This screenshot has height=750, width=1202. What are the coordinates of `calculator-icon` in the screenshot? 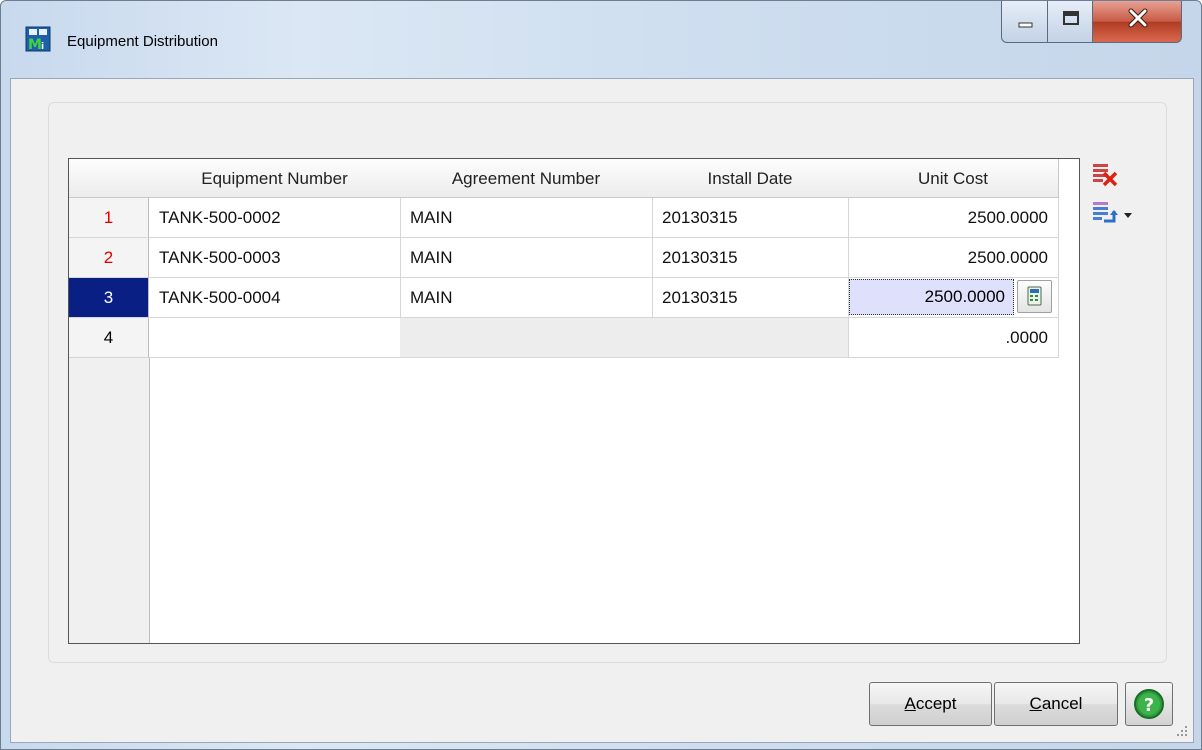 It's located at (1034, 296).